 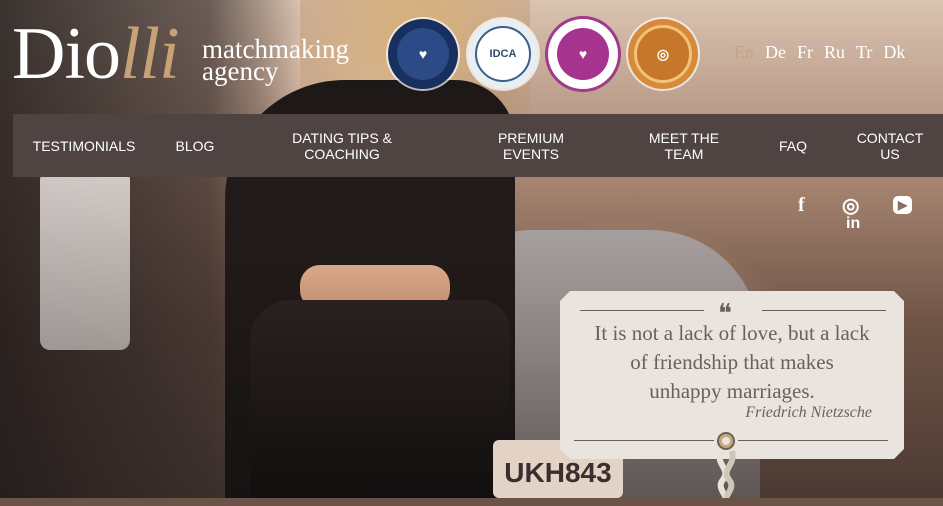 I want to click on seal-of-approval-badge: ♥, so click(x=423, y=54).